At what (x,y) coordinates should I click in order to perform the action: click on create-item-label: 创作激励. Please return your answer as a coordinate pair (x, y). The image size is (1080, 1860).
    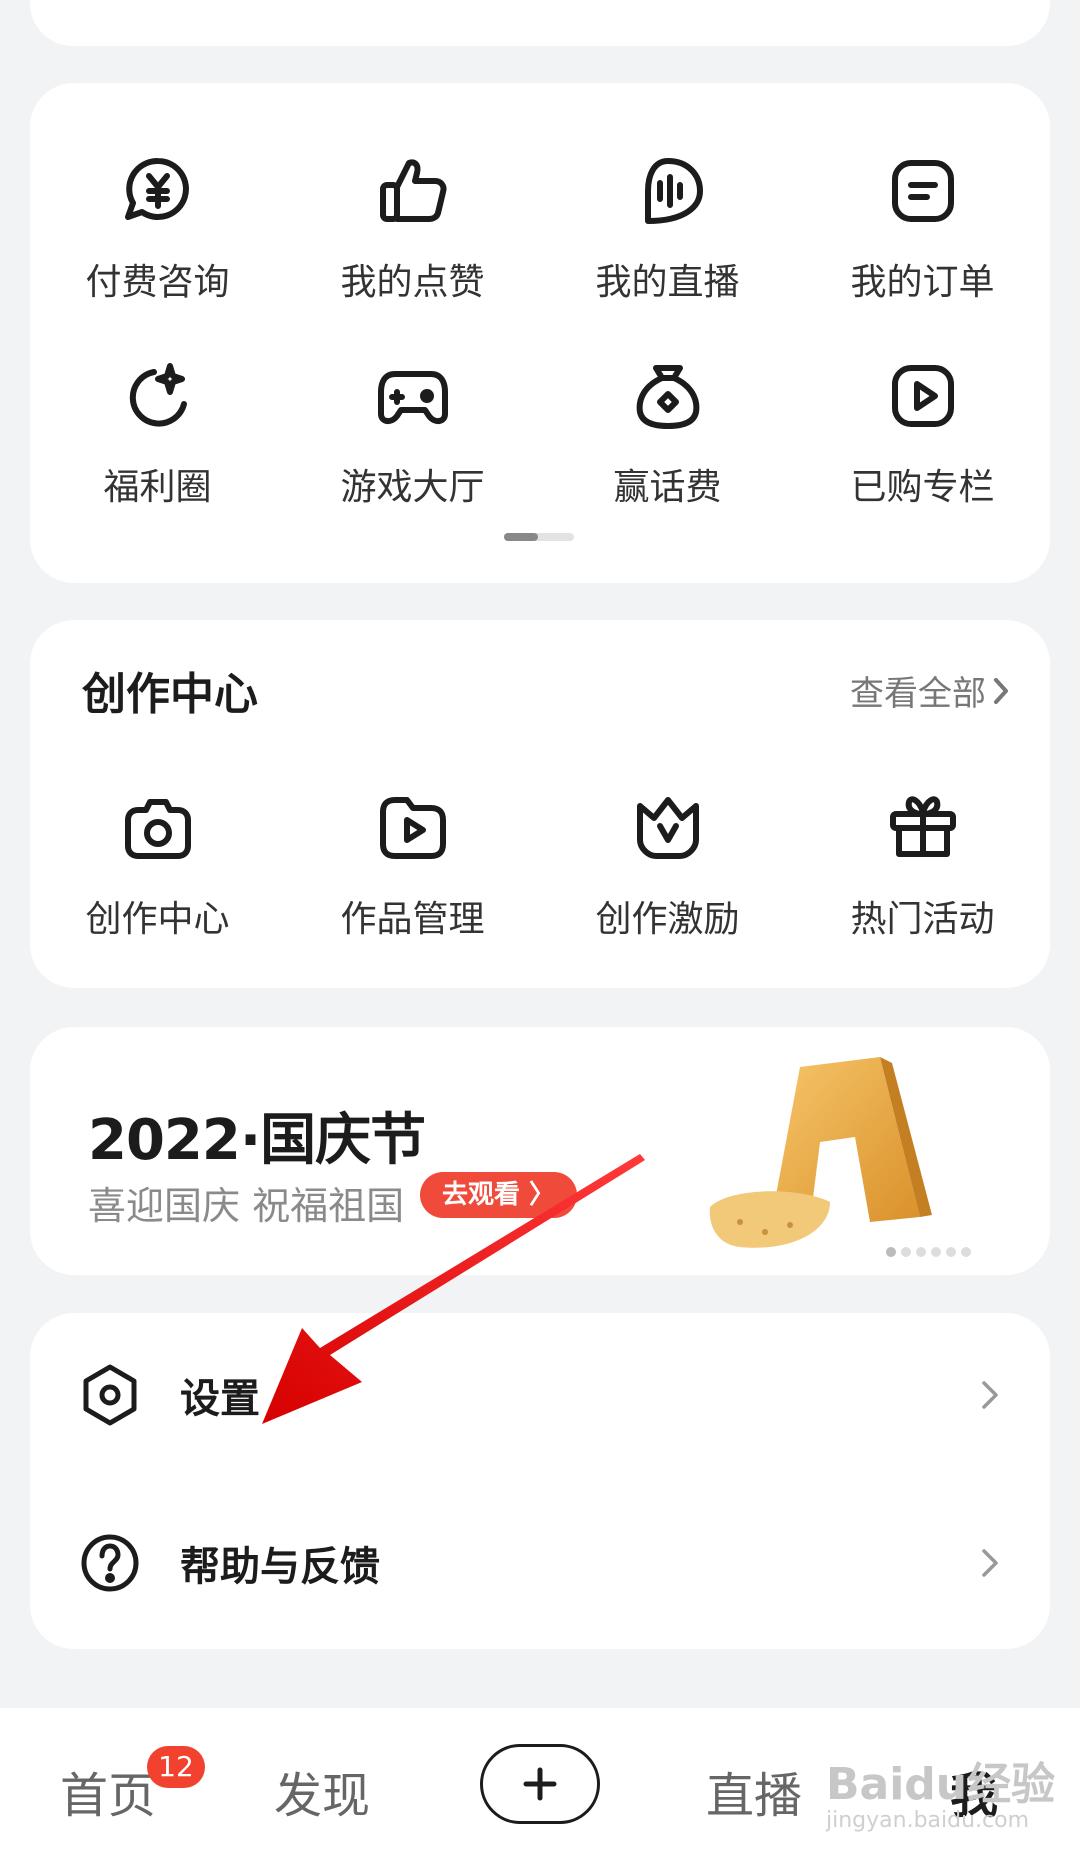
    Looking at the image, I should click on (667, 919).